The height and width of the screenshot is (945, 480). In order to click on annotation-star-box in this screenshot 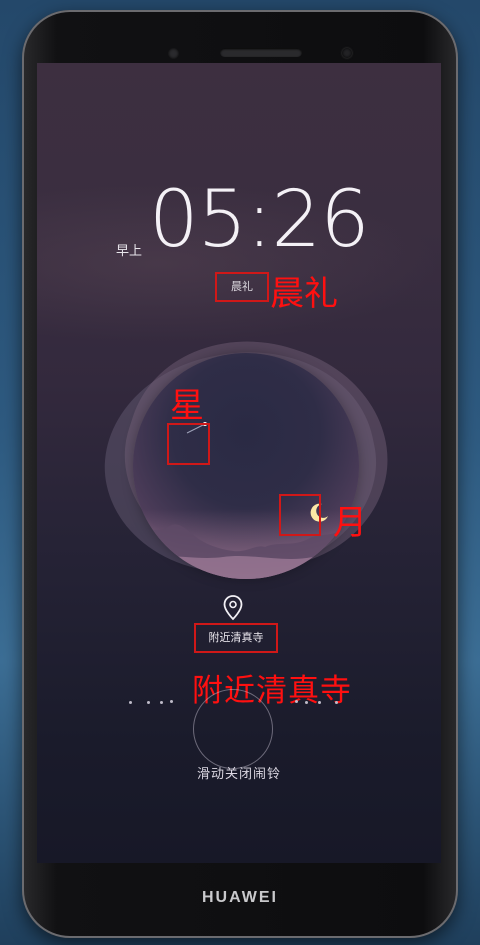, I will do `click(188, 444)`.